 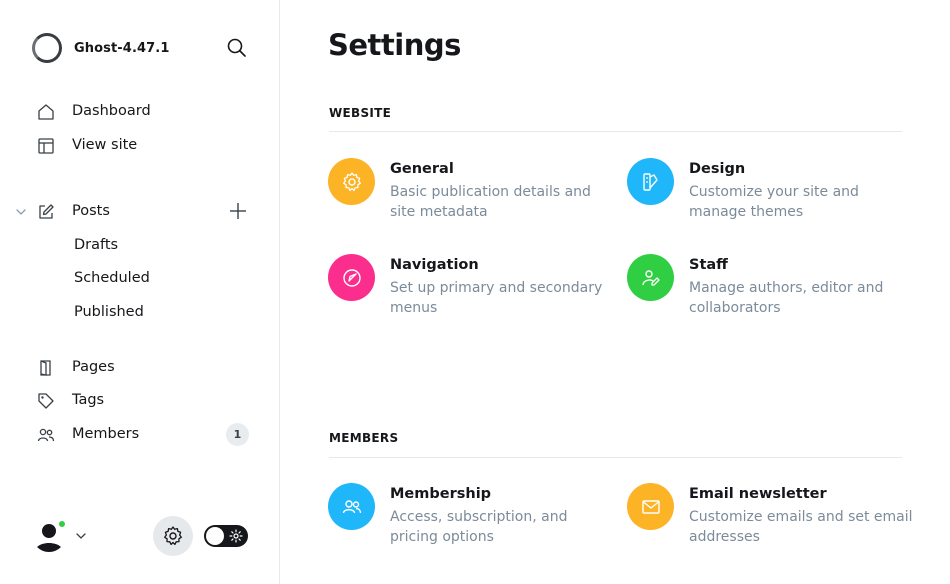 What do you see at coordinates (106, 434) in the screenshot?
I see `nav-label: Members` at bounding box center [106, 434].